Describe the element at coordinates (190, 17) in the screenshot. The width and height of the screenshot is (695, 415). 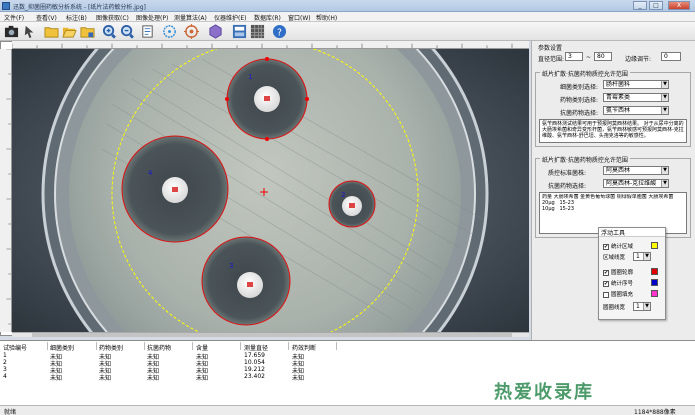
I see `menu-measure: 测量算法(A)` at that location.